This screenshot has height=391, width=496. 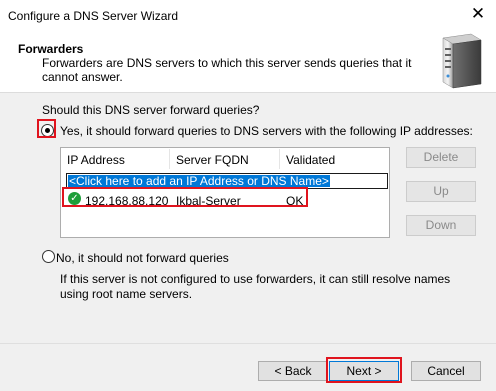 I want to click on footer-divider, so click(x=248, y=343).